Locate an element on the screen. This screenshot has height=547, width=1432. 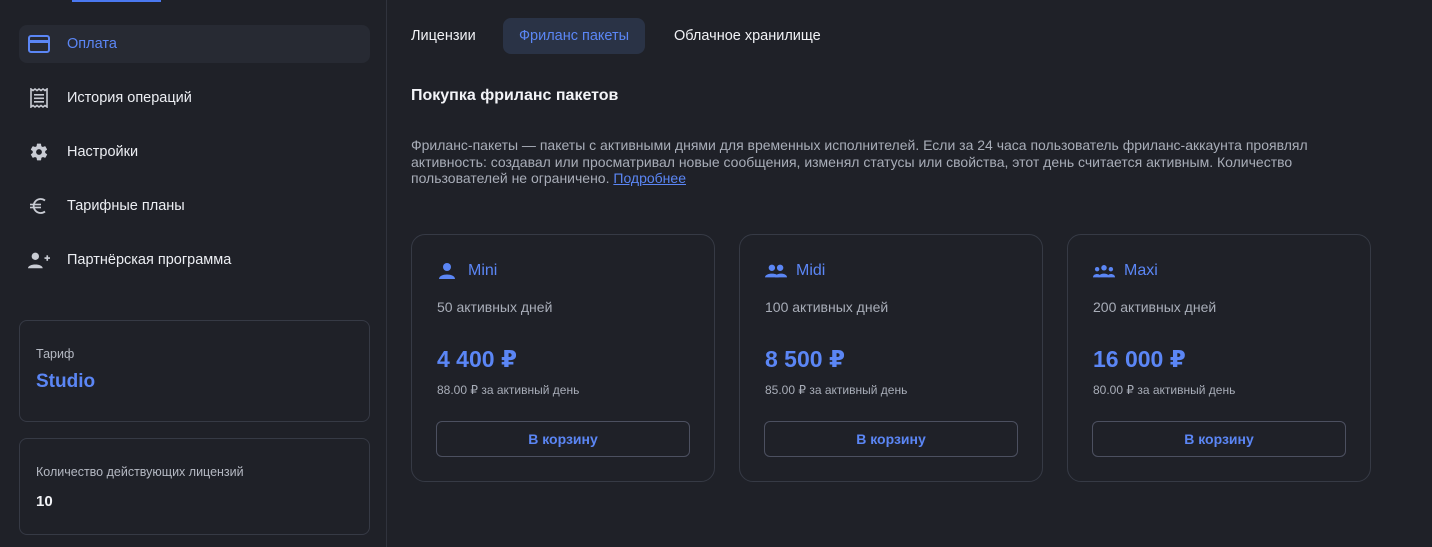
package-name: Mini is located at coordinates (483, 270).